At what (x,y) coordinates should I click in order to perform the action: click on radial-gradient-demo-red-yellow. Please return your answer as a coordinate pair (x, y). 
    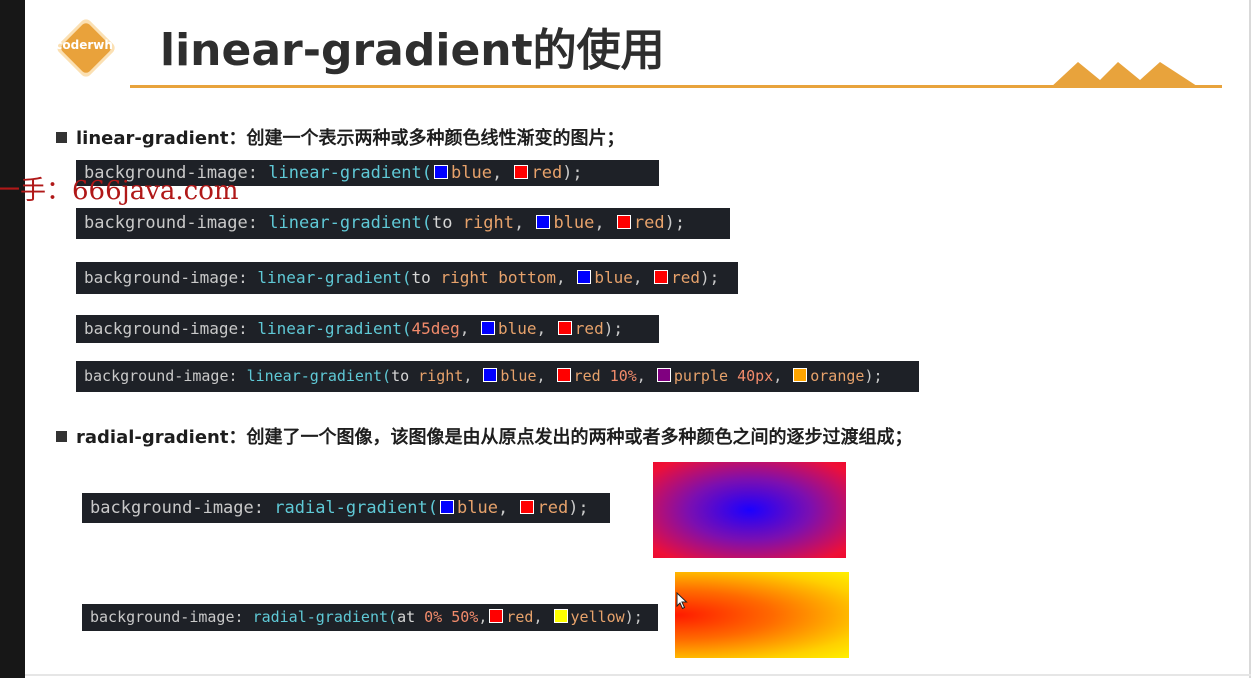
    Looking at the image, I should click on (762, 615).